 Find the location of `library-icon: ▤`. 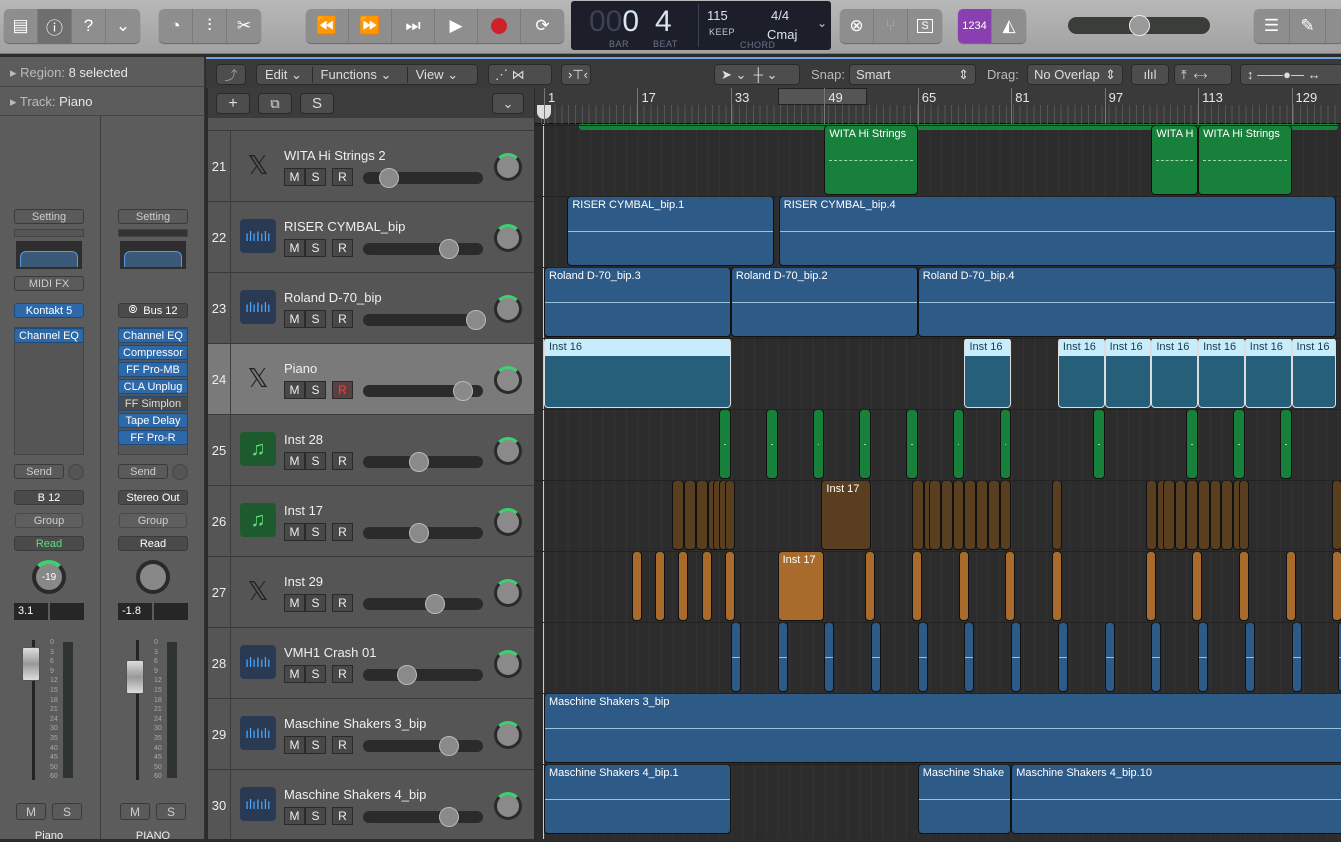

library-icon: ▤ is located at coordinates (21, 26).